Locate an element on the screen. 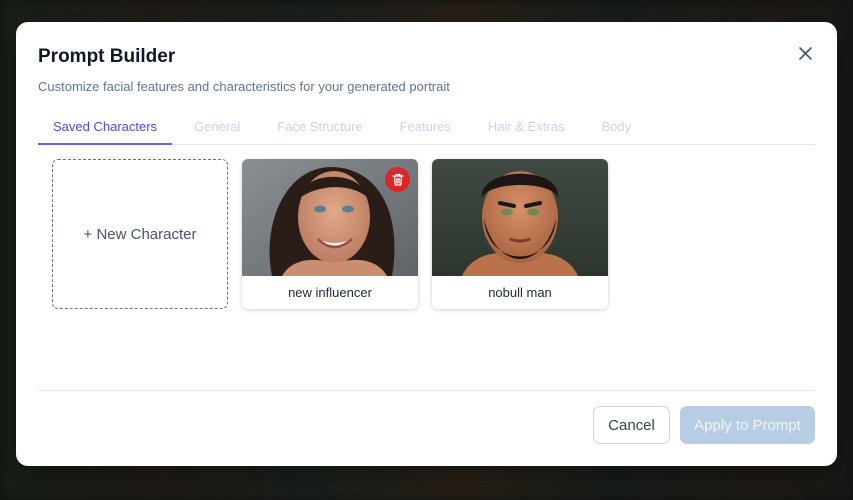  character-card: nobull man is located at coordinates (520, 234).